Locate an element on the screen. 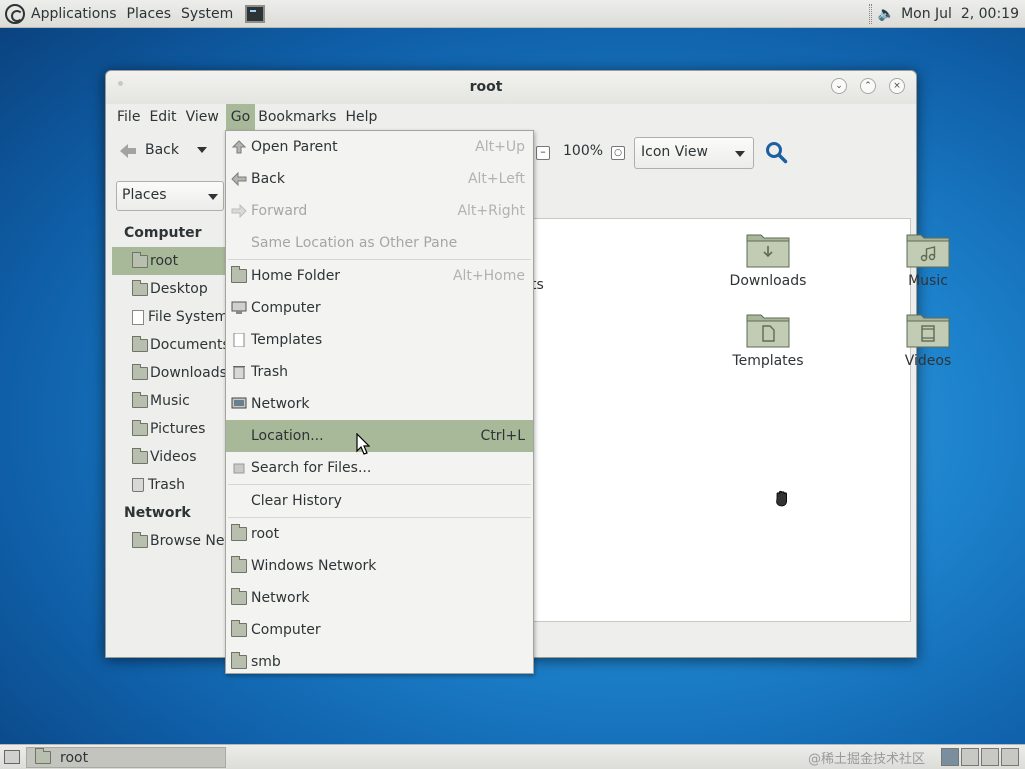 The width and height of the screenshot is (1025, 769). zoom-out-button: – is located at coordinates (543, 153).